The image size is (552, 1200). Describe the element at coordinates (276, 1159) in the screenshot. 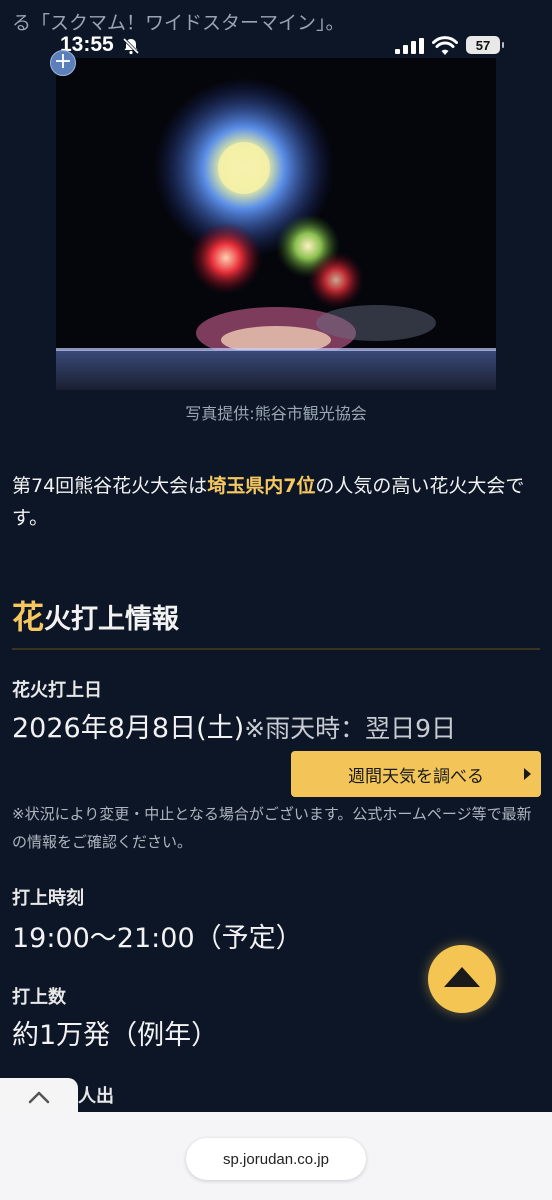

I see `url-bar: sp.jorudan.co.jp` at that location.